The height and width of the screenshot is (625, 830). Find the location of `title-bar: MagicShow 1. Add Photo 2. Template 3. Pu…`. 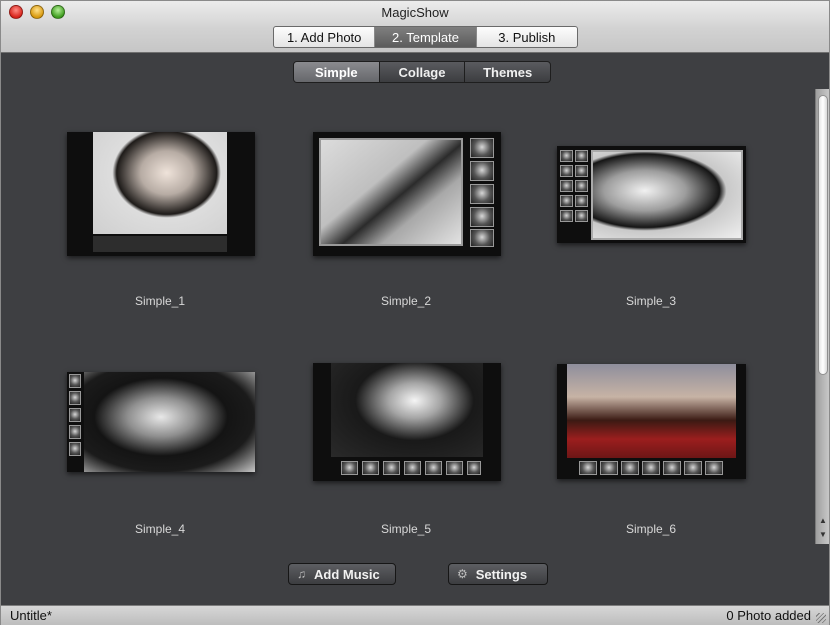

title-bar: MagicShow 1. Add Photo 2. Template 3. Pu… is located at coordinates (415, 27).